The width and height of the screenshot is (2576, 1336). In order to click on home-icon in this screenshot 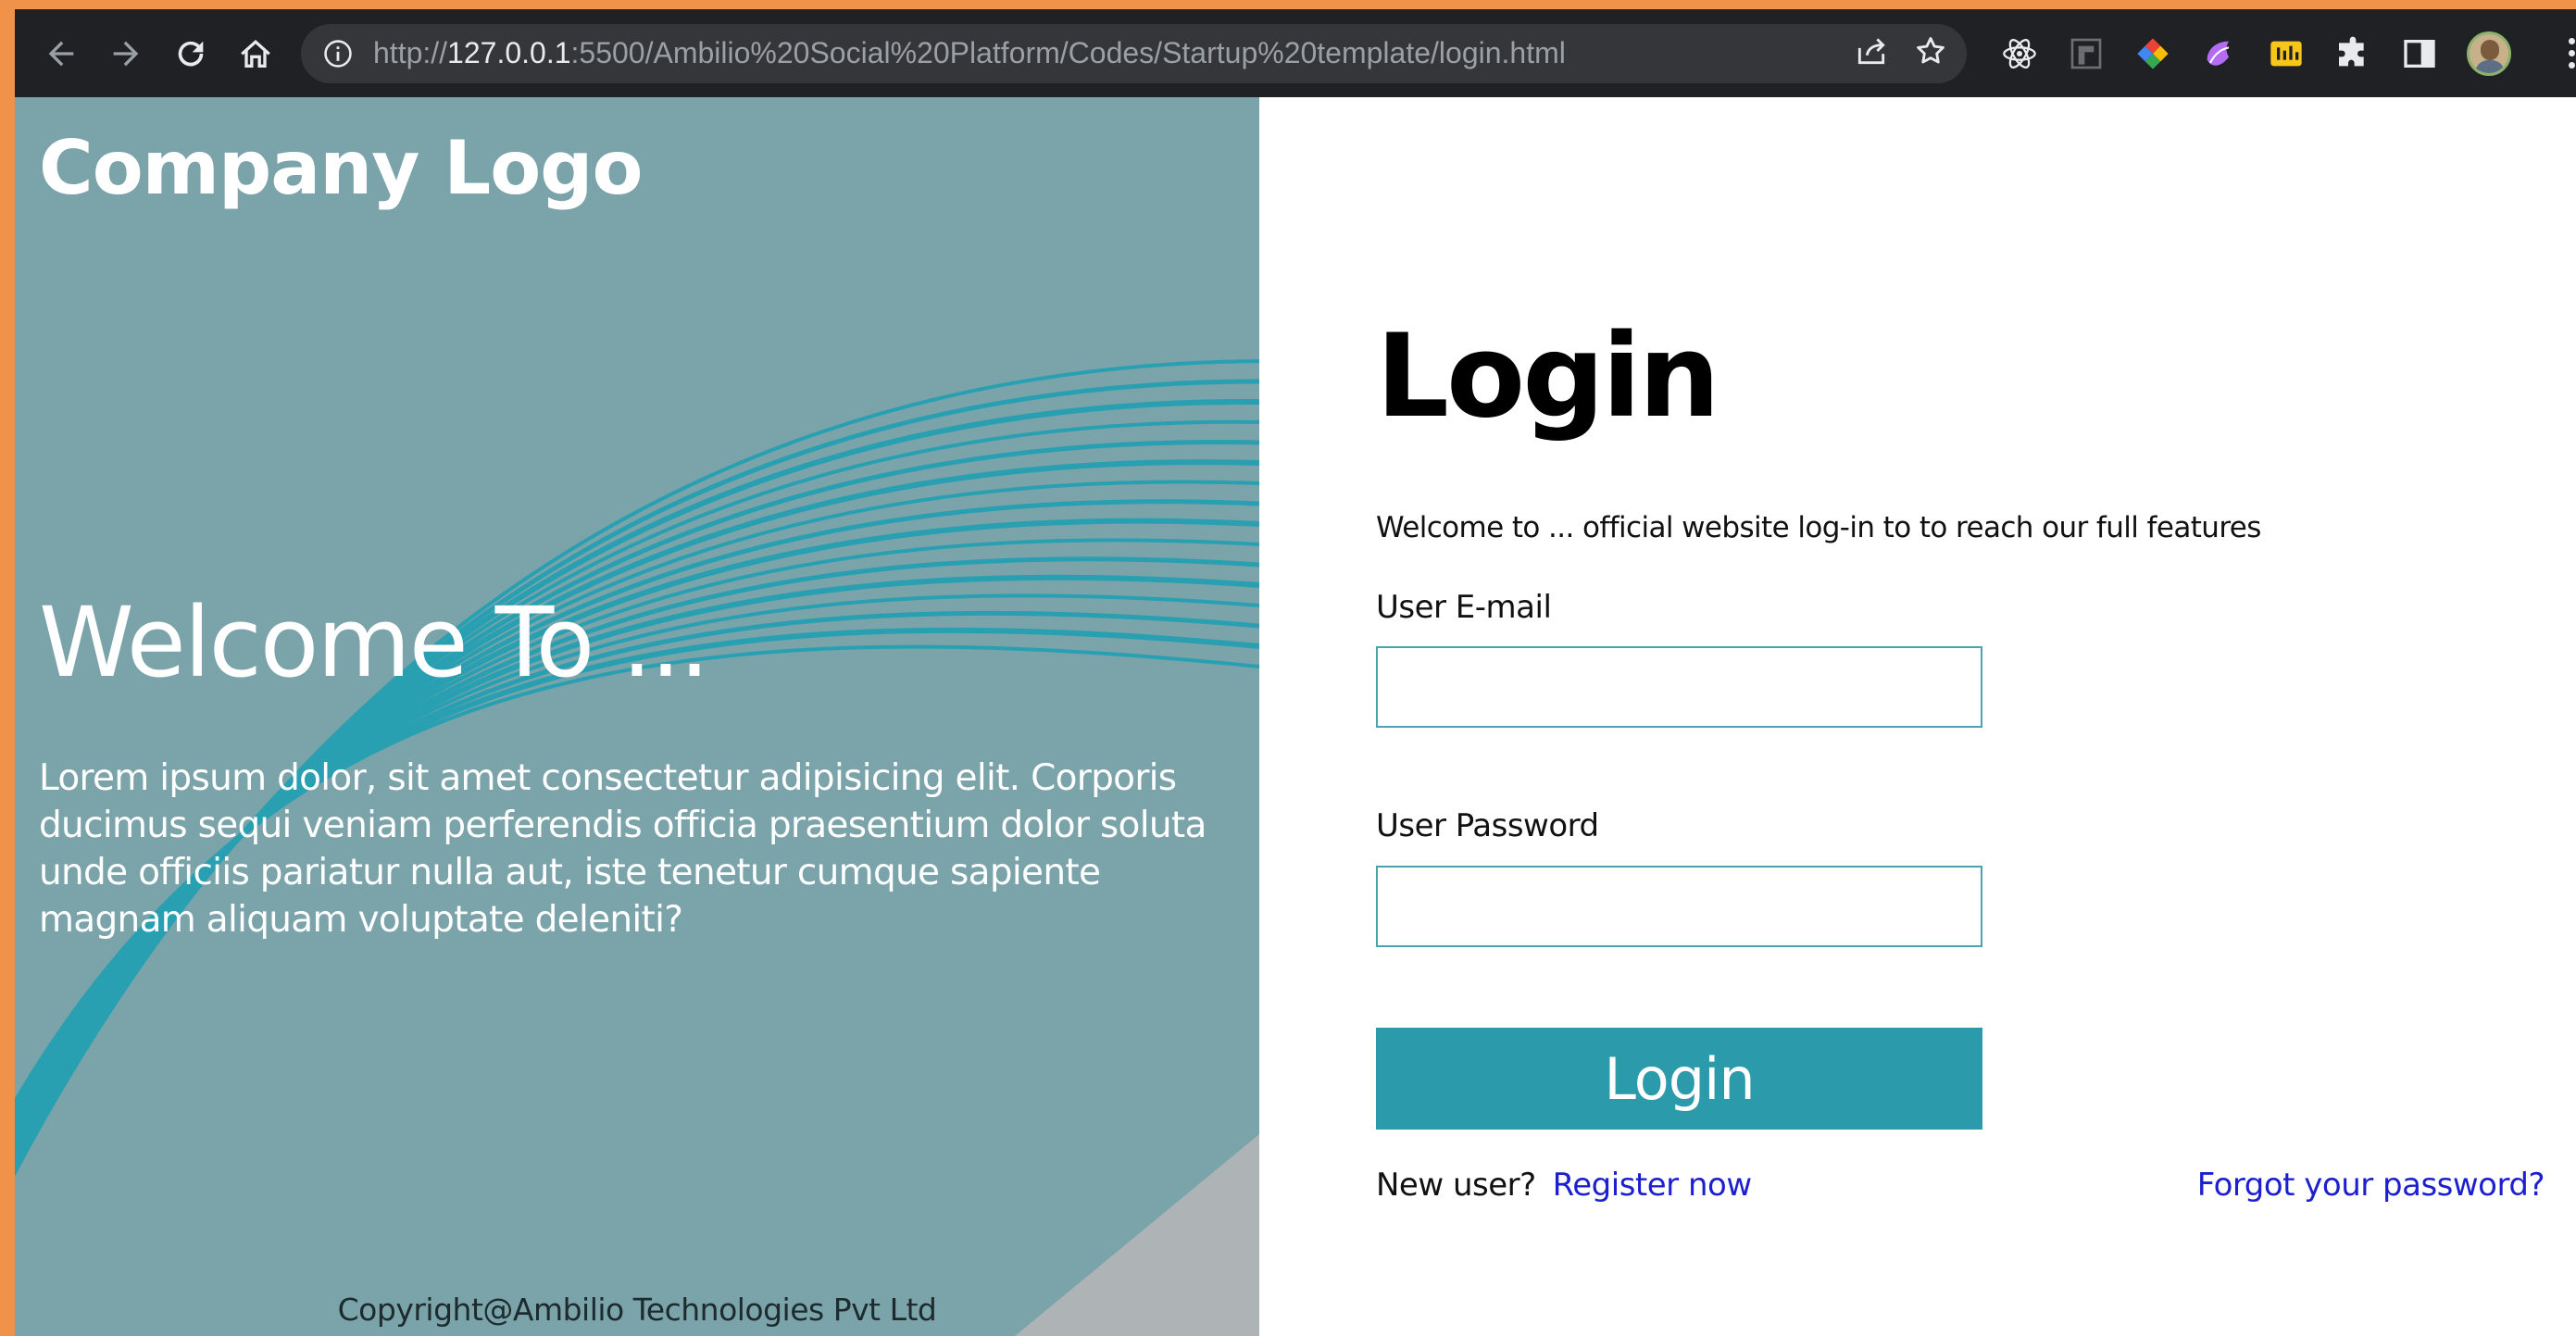, I will do `click(255, 54)`.